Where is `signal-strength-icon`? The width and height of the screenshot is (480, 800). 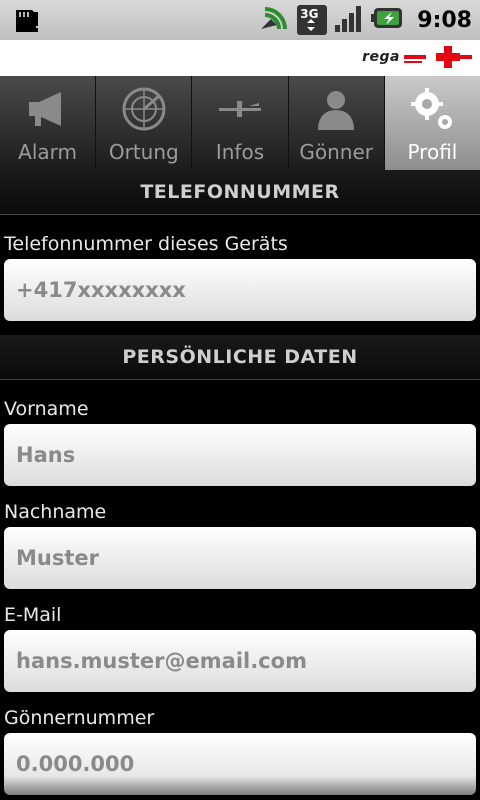 signal-strength-icon is located at coordinates (349, 20).